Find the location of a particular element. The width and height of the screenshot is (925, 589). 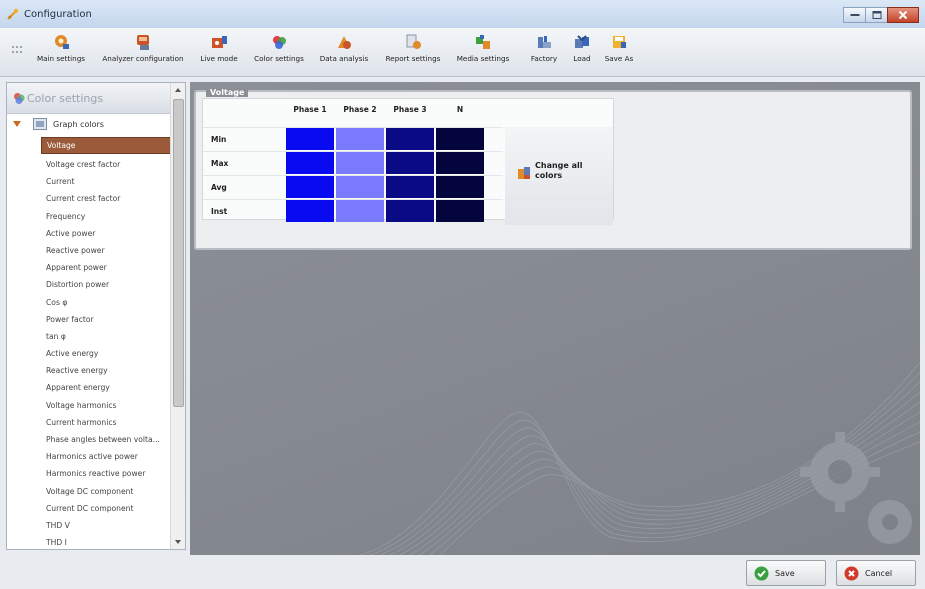

media-settings-button: Media settings is located at coordinates (483, 52).